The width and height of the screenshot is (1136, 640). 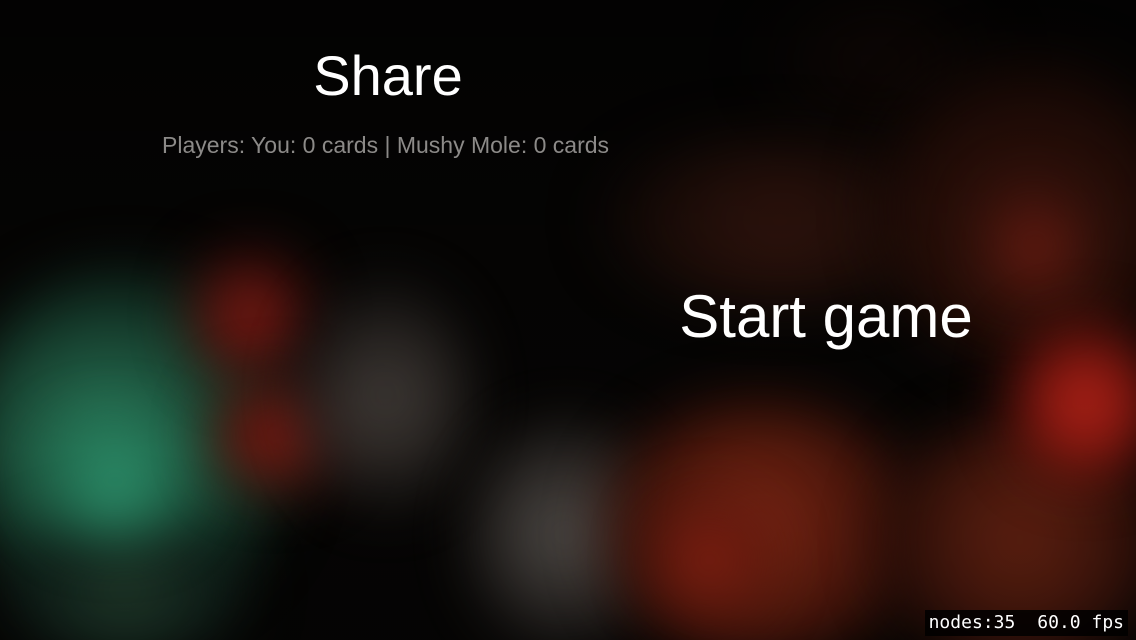 I want to click on share-button: Share, so click(x=388, y=75).